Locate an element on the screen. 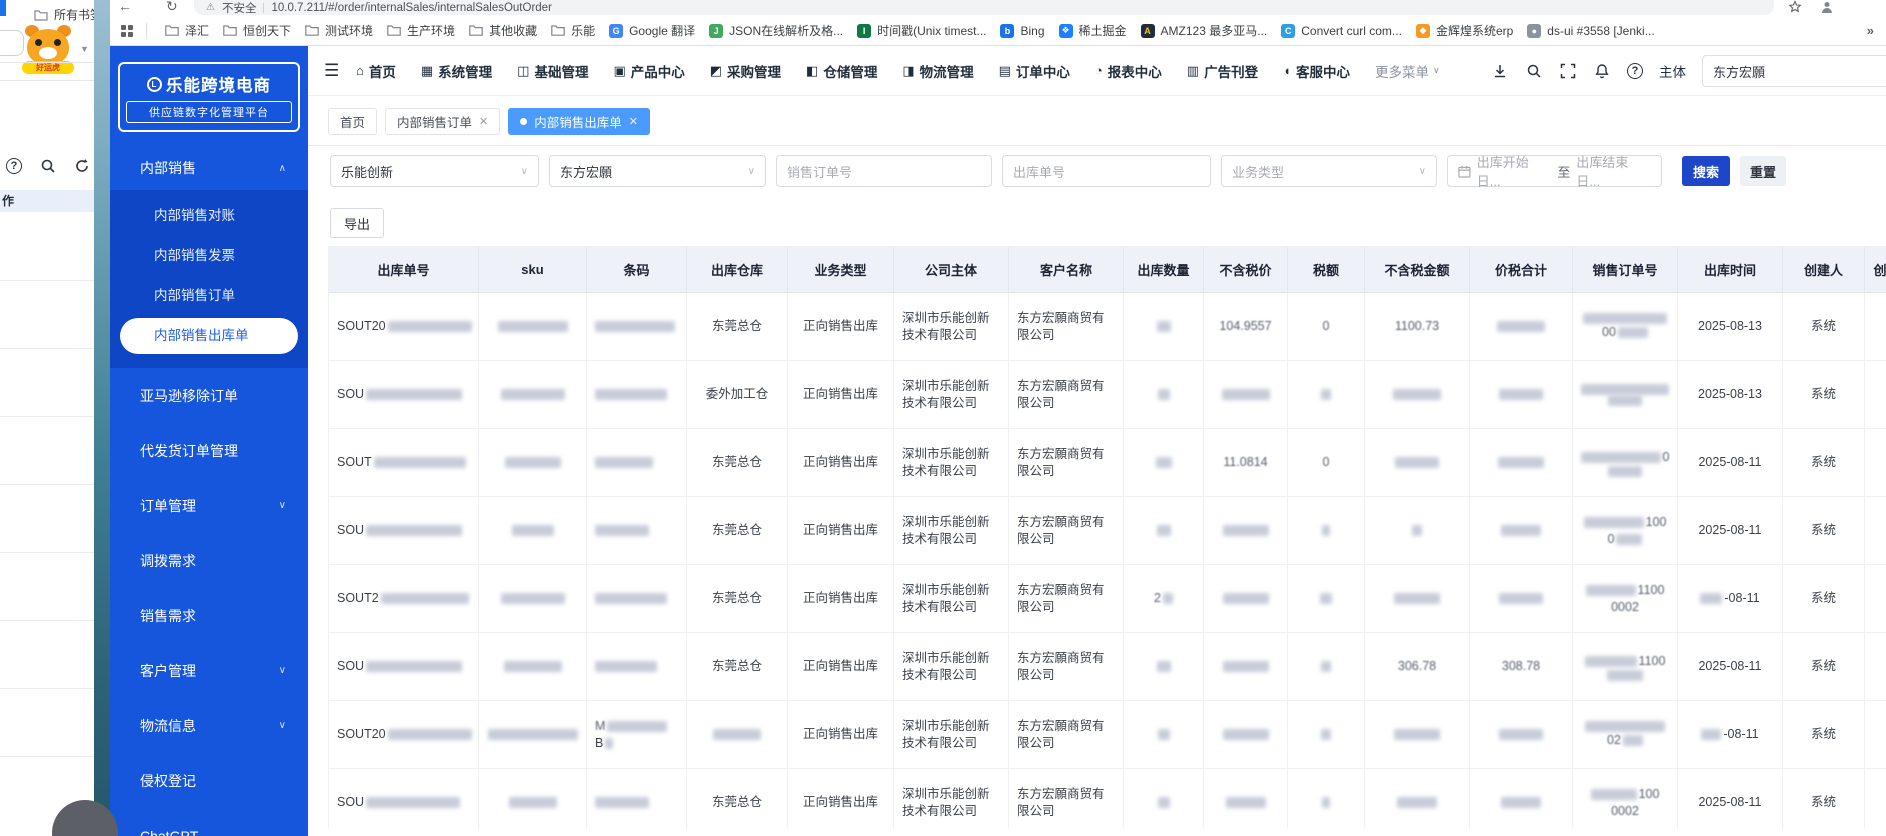 This screenshot has width=1886, height=836. bookmark-item: ◆ 金辉煌系统erp is located at coordinates (1464, 30).